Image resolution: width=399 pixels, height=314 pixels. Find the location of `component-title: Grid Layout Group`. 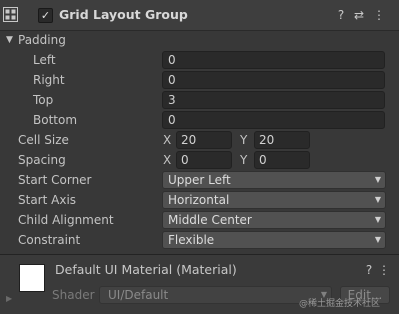

component-title: Grid Layout Group is located at coordinates (123, 14).